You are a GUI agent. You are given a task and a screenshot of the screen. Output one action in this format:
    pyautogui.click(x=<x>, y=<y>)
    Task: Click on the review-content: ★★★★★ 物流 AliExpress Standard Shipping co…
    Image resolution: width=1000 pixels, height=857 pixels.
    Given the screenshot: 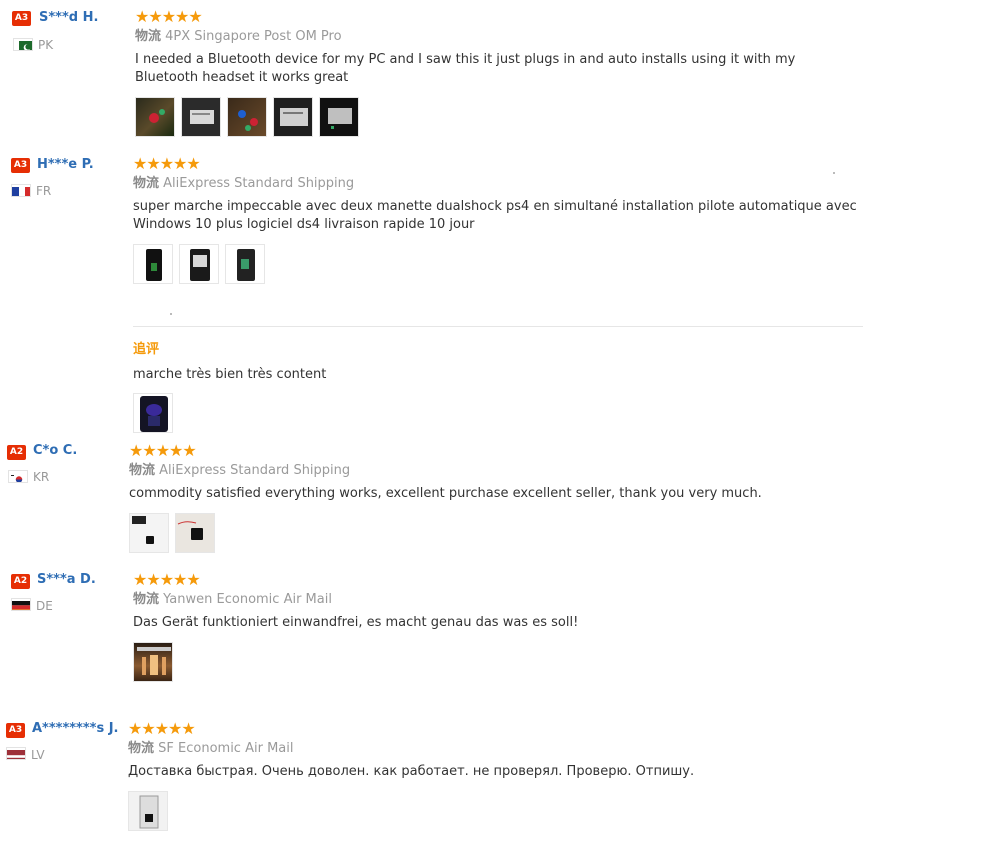 What is the action you would take?
    pyautogui.click(x=494, y=497)
    